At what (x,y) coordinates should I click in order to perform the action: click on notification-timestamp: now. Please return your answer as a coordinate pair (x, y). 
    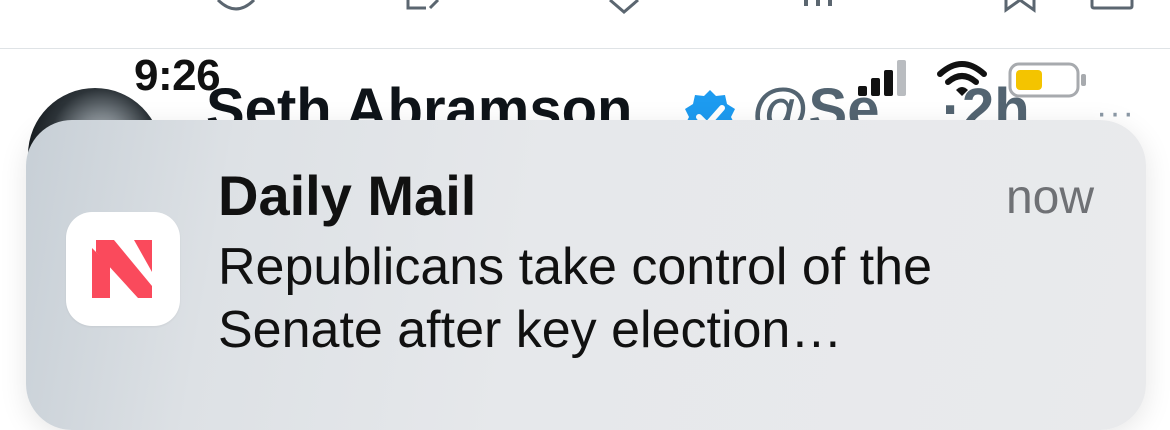
    Looking at the image, I should click on (1049, 197).